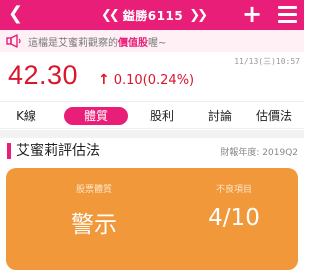 This screenshot has width=320, height=275. I want to click on top-bar: ❮ ❮❮ 鎰勝6115 ❯❯ +, so click(152, 15).